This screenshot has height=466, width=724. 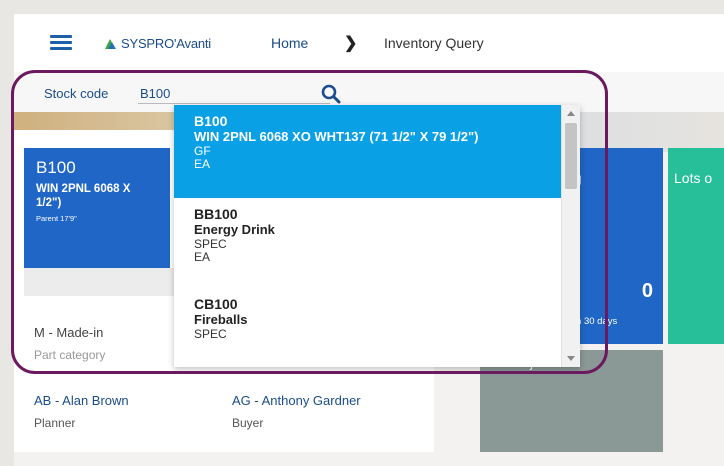 I want to click on option-code: BB100, so click(x=216, y=214).